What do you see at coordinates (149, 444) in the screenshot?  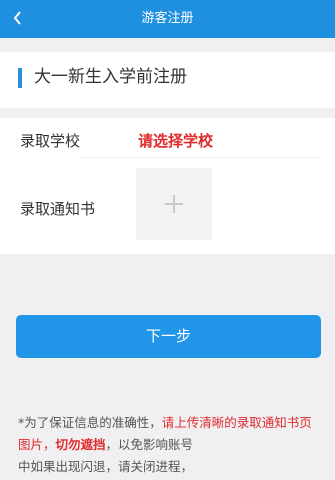 I see `notice-text-4: ，以免影响账号` at bounding box center [149, 444].